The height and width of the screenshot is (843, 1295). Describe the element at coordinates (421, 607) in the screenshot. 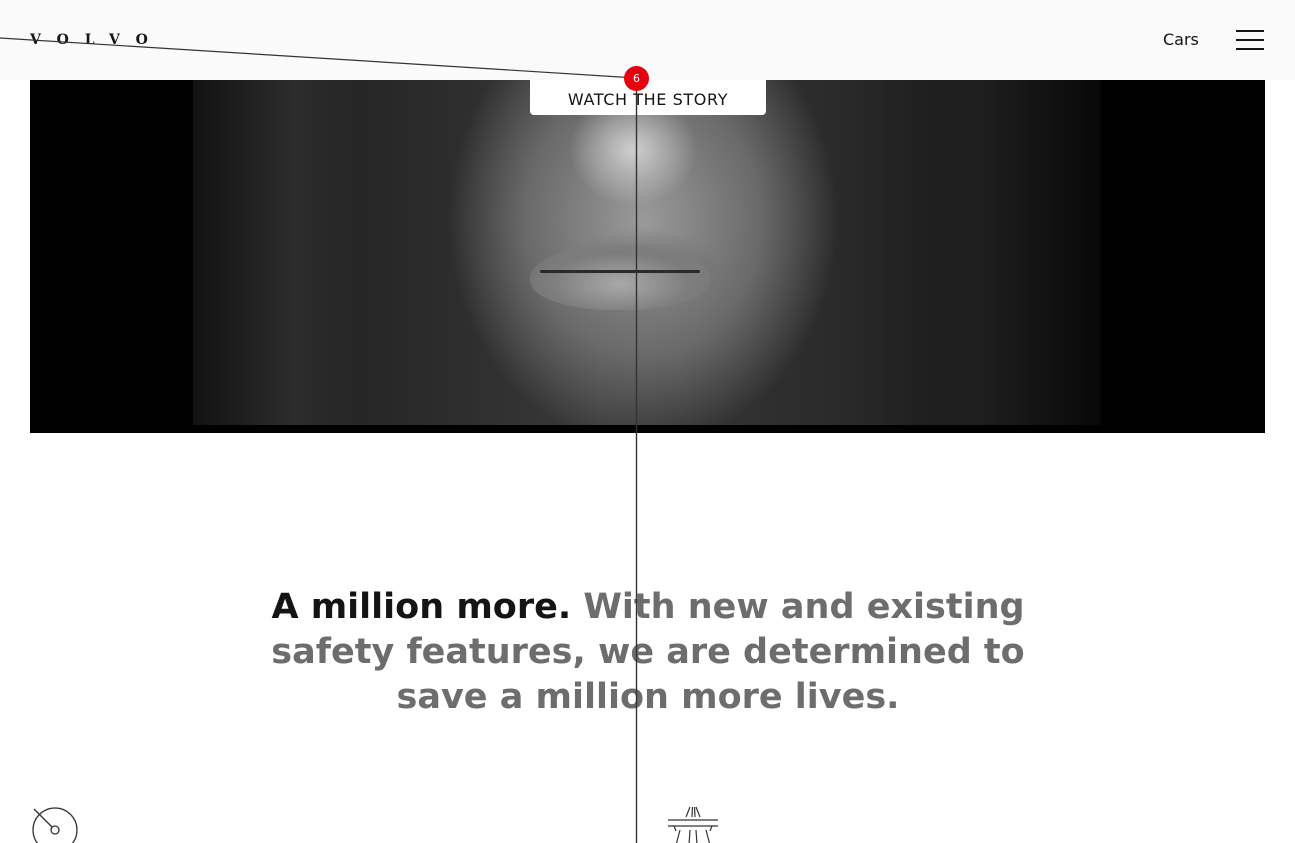

I see `headline-lead: A million more.` at that location.